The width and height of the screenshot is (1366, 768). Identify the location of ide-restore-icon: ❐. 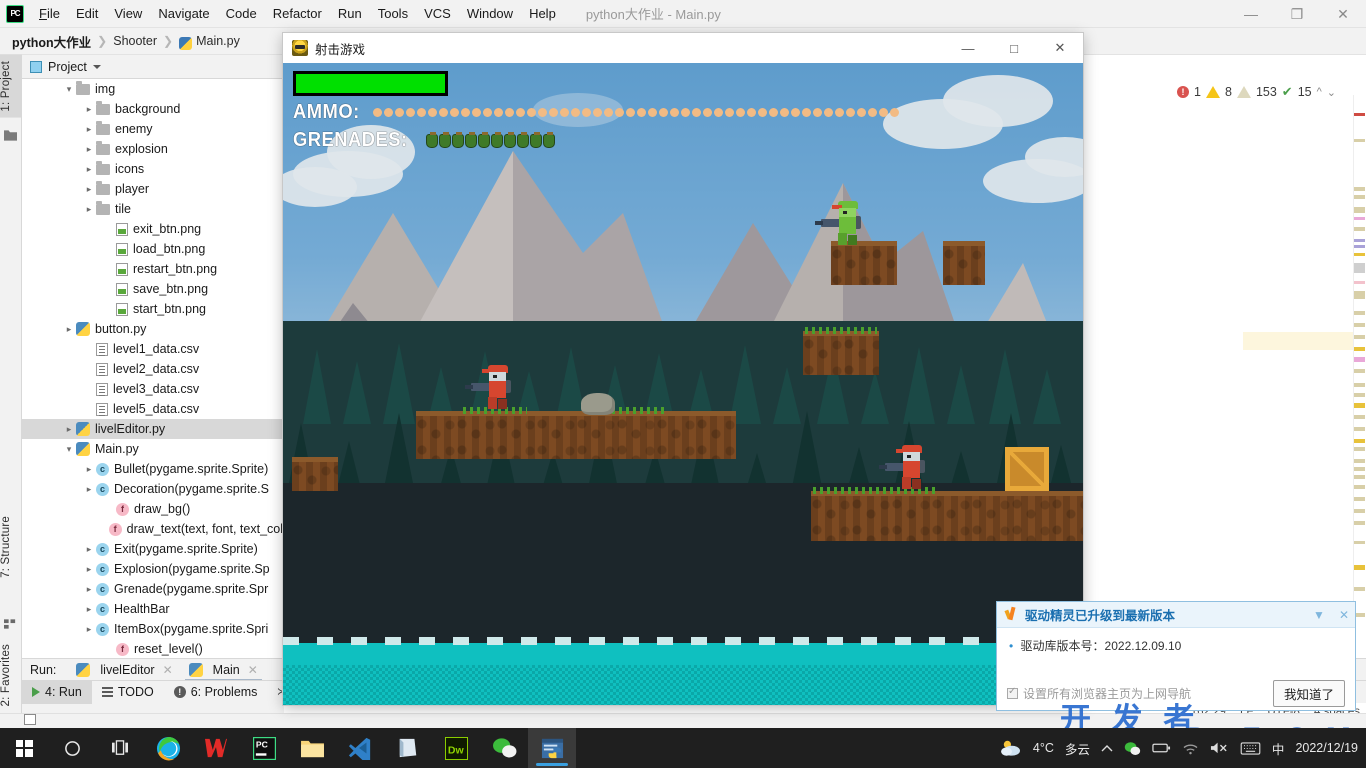
(1297, 14).